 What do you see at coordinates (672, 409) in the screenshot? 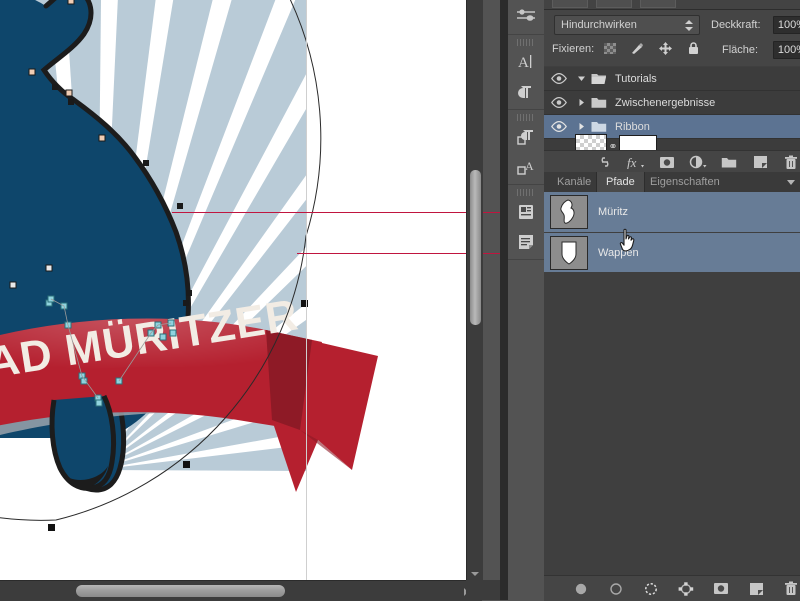
I see `paths-empty-area` at bounding box center [672, 409].